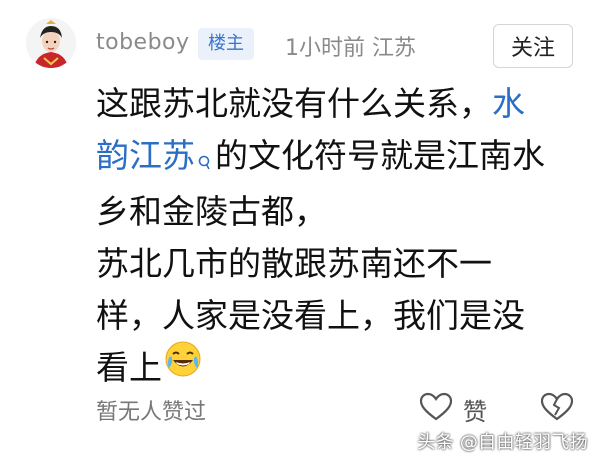 The width and height of the screenshot is (600, 460). Describe the element at coordinates (151, 412) in the screenshot. I see `likes-status: 暂无人赞过` at that location.